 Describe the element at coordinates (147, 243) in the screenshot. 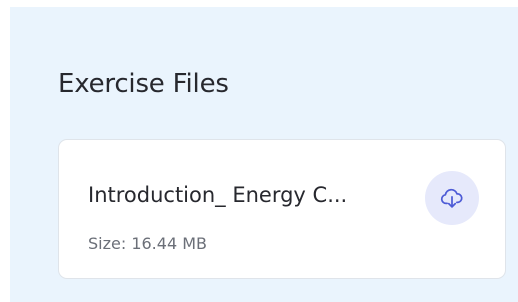

I see `file-size: Size: 16.44 MB` at that location.